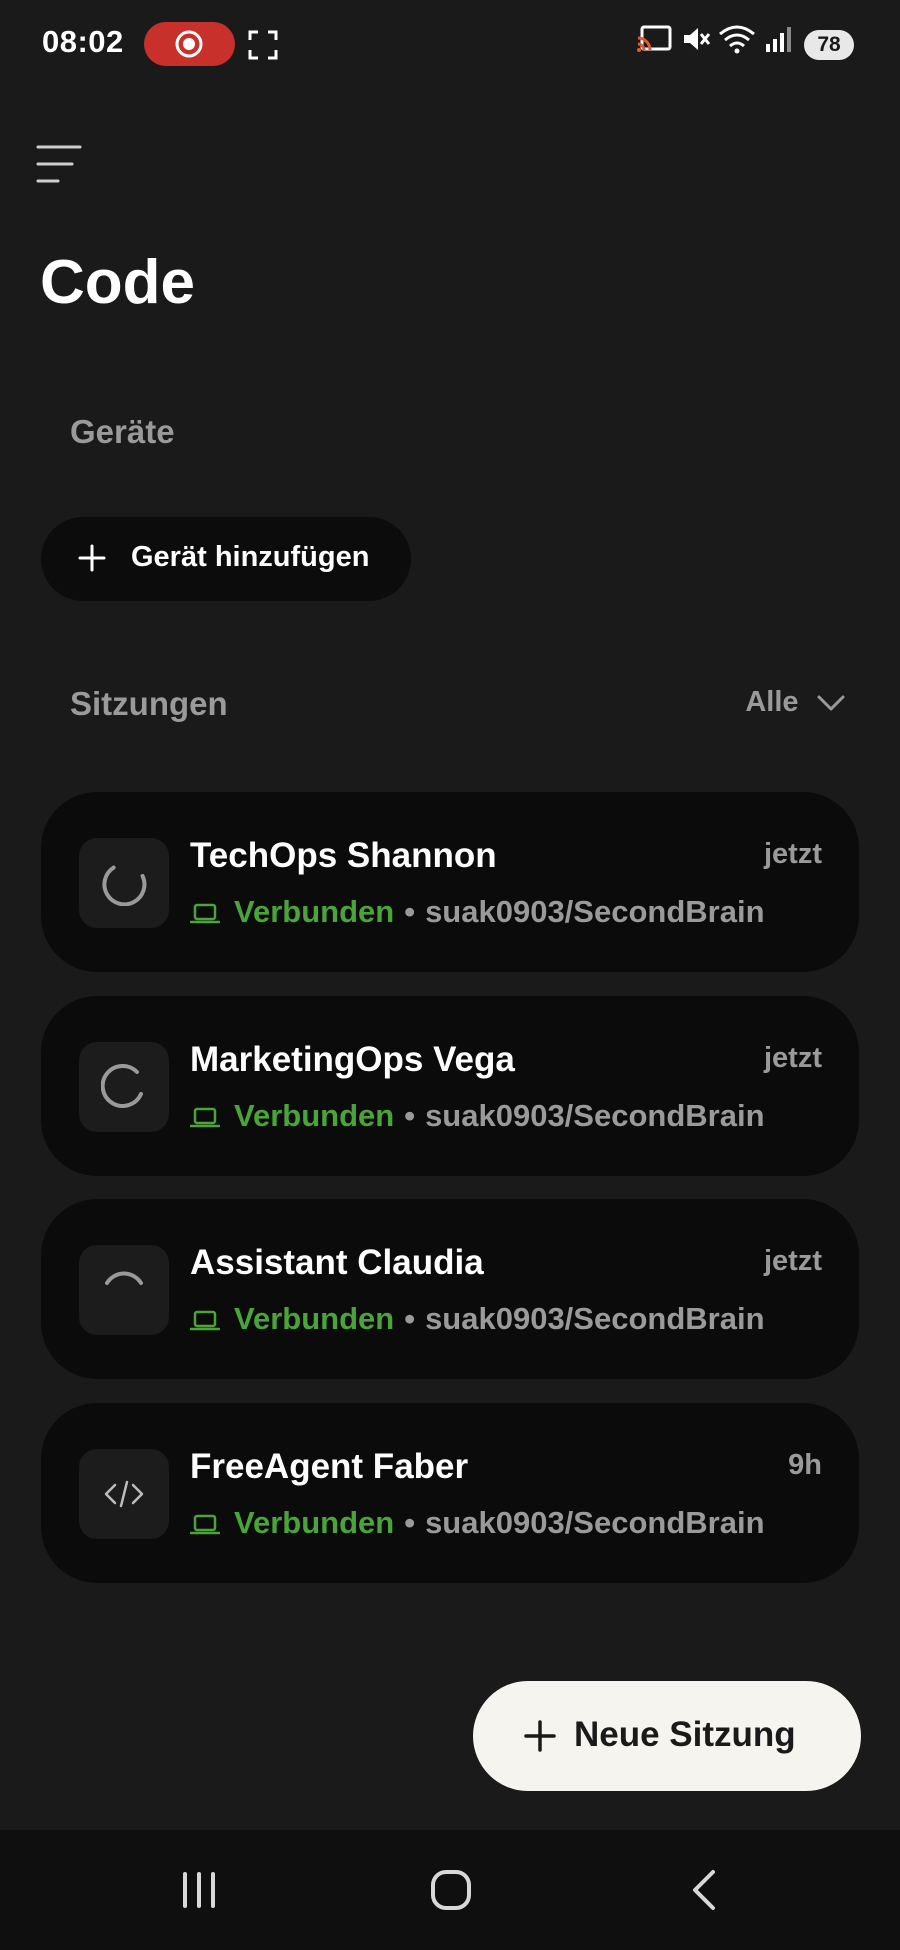 This screenshot has height=1950, width=900. I want to click on add-device-label: Gerät hinzufügen, so click(250, 557).